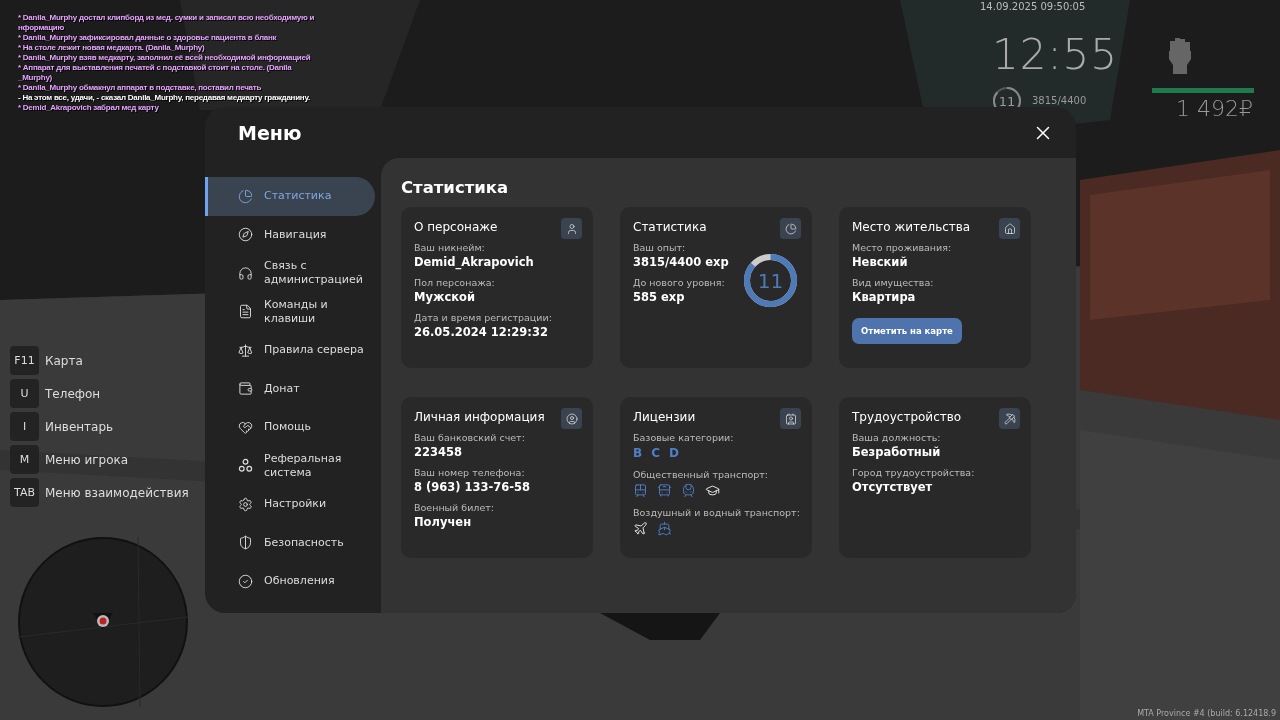 The height and width of the screenshot is (720, 1280). I want to click on license-category: D, so click(673, 453).